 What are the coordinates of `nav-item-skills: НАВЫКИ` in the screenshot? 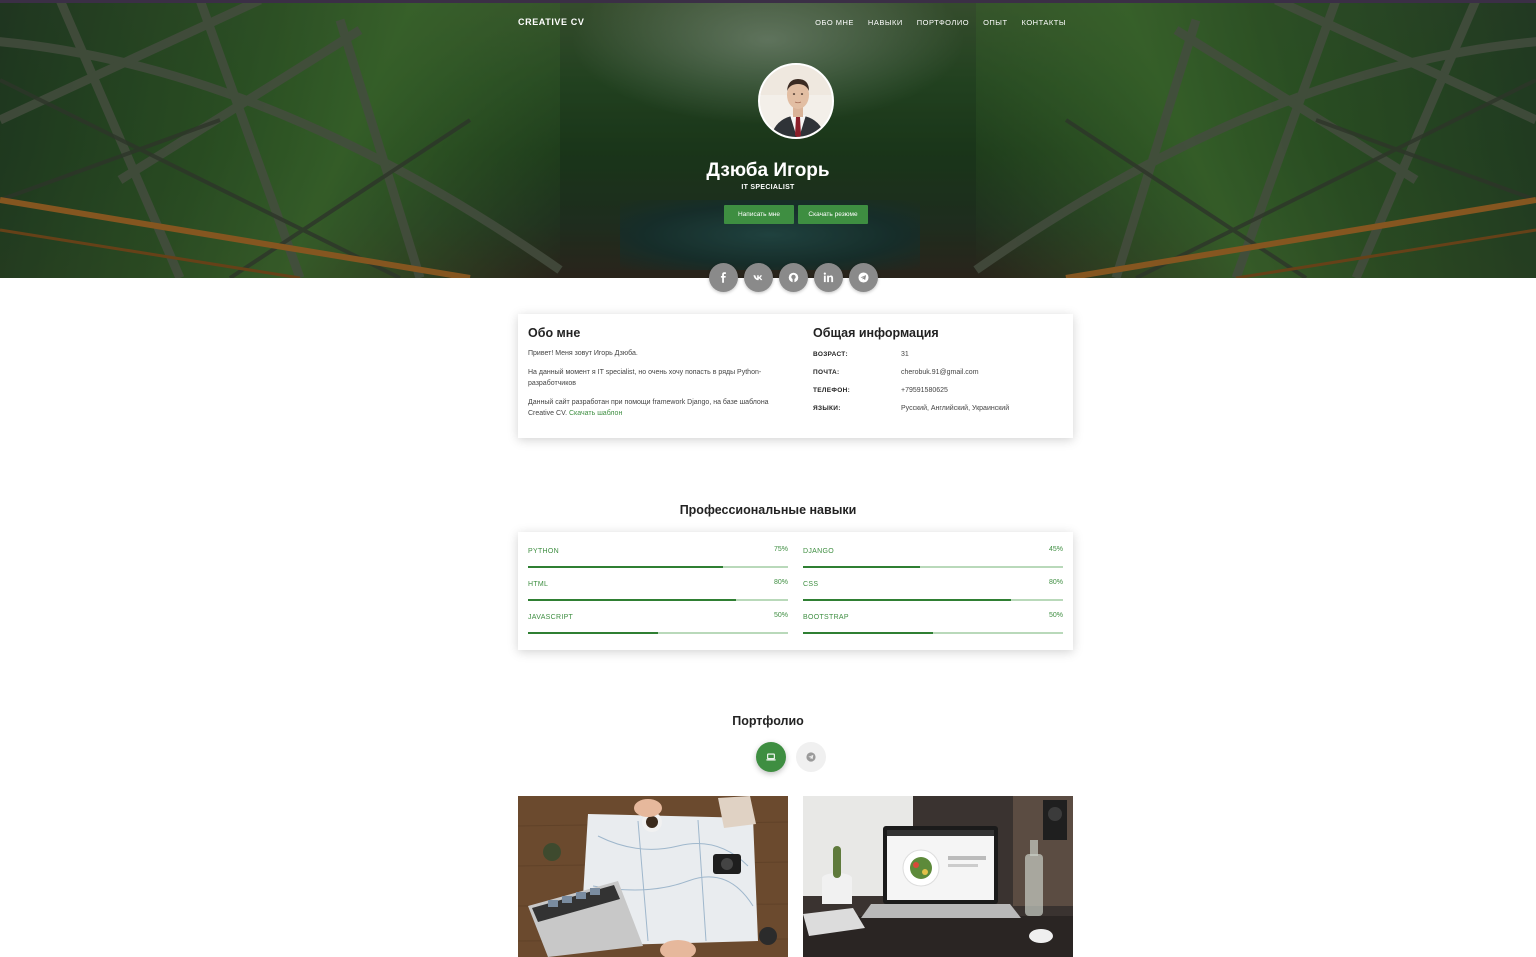 It's located at (885, 22).